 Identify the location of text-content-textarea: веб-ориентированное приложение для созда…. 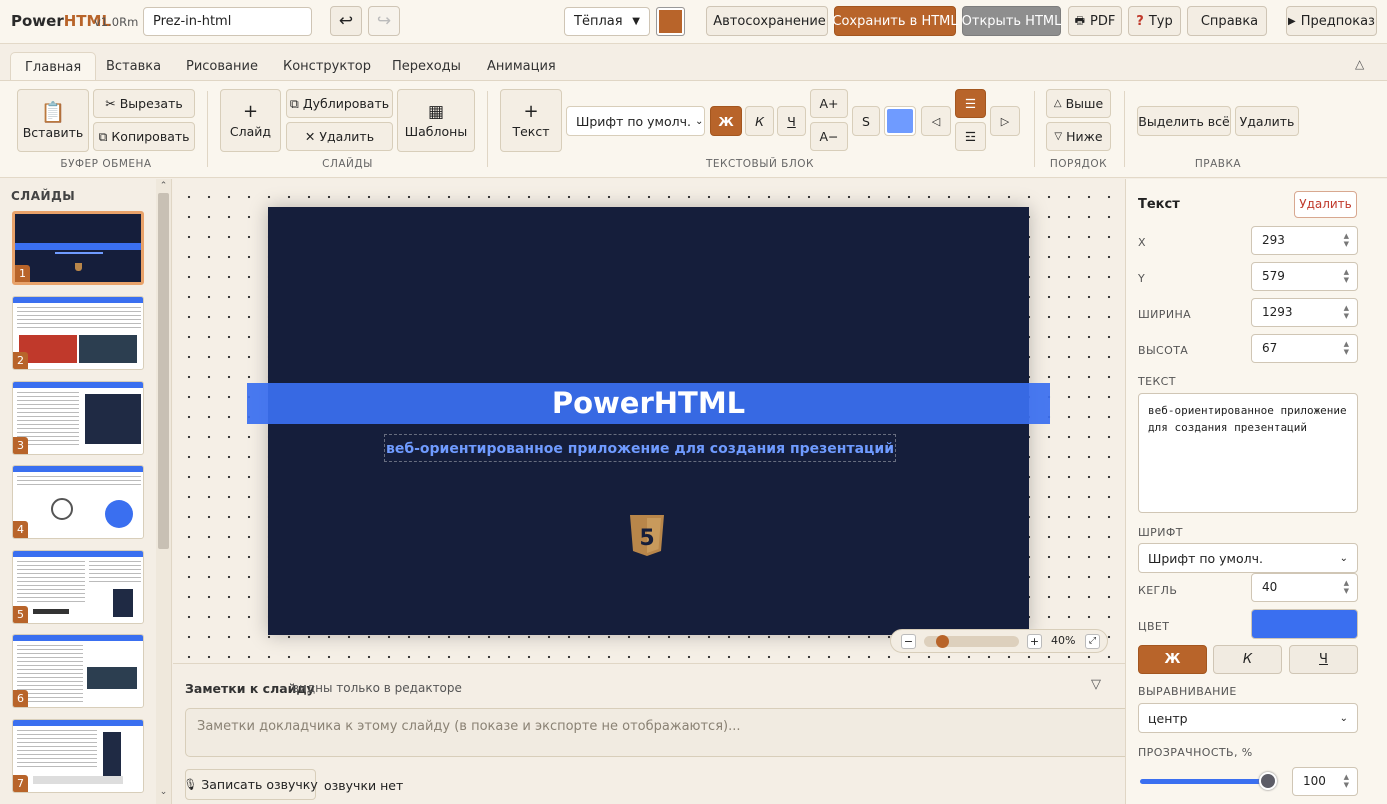
(1248, 453).